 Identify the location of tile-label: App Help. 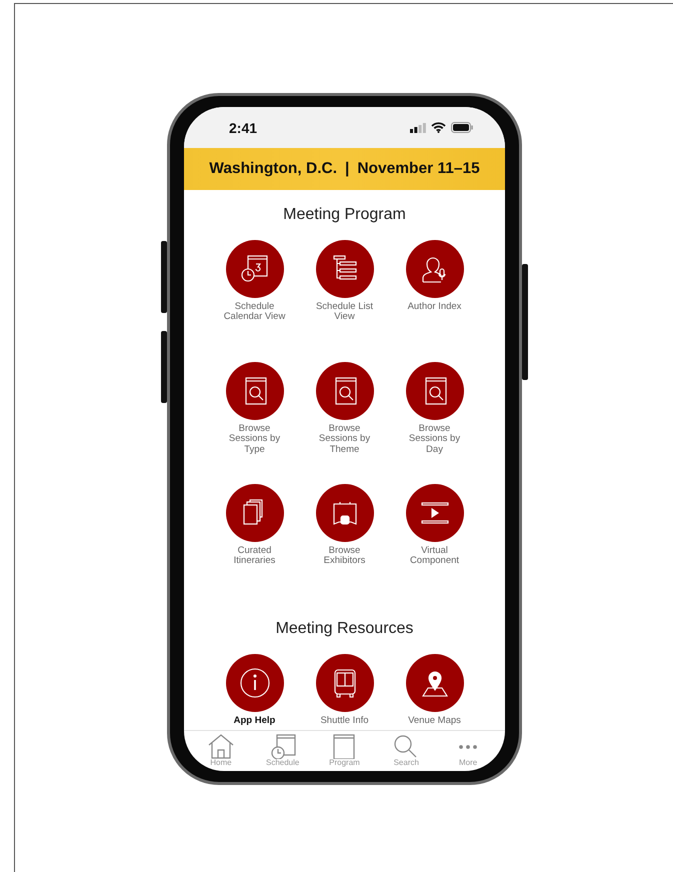
(255, 721).